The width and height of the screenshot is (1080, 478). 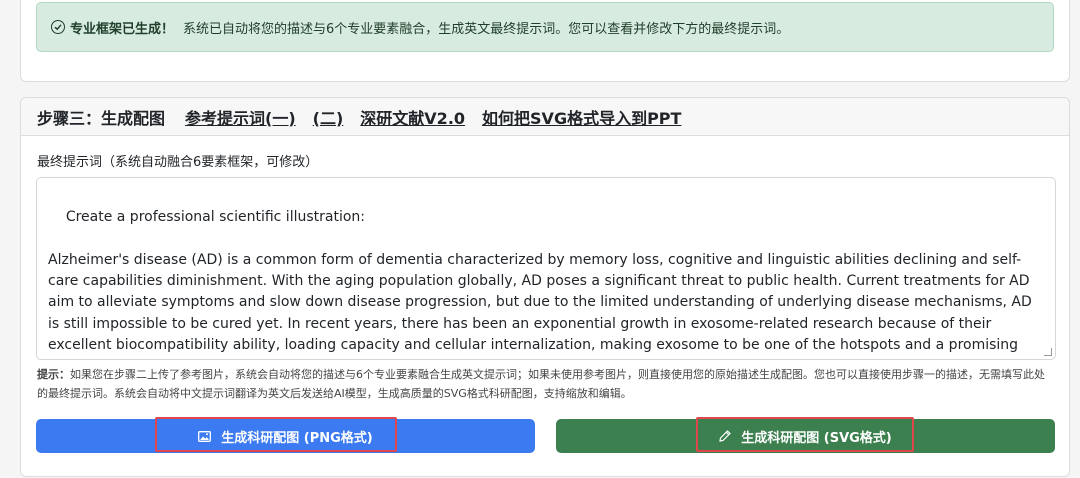 I want to click on link-svg-to-ppt: 如何把SVG格式导入到PPT, so click(x=581, y=117).